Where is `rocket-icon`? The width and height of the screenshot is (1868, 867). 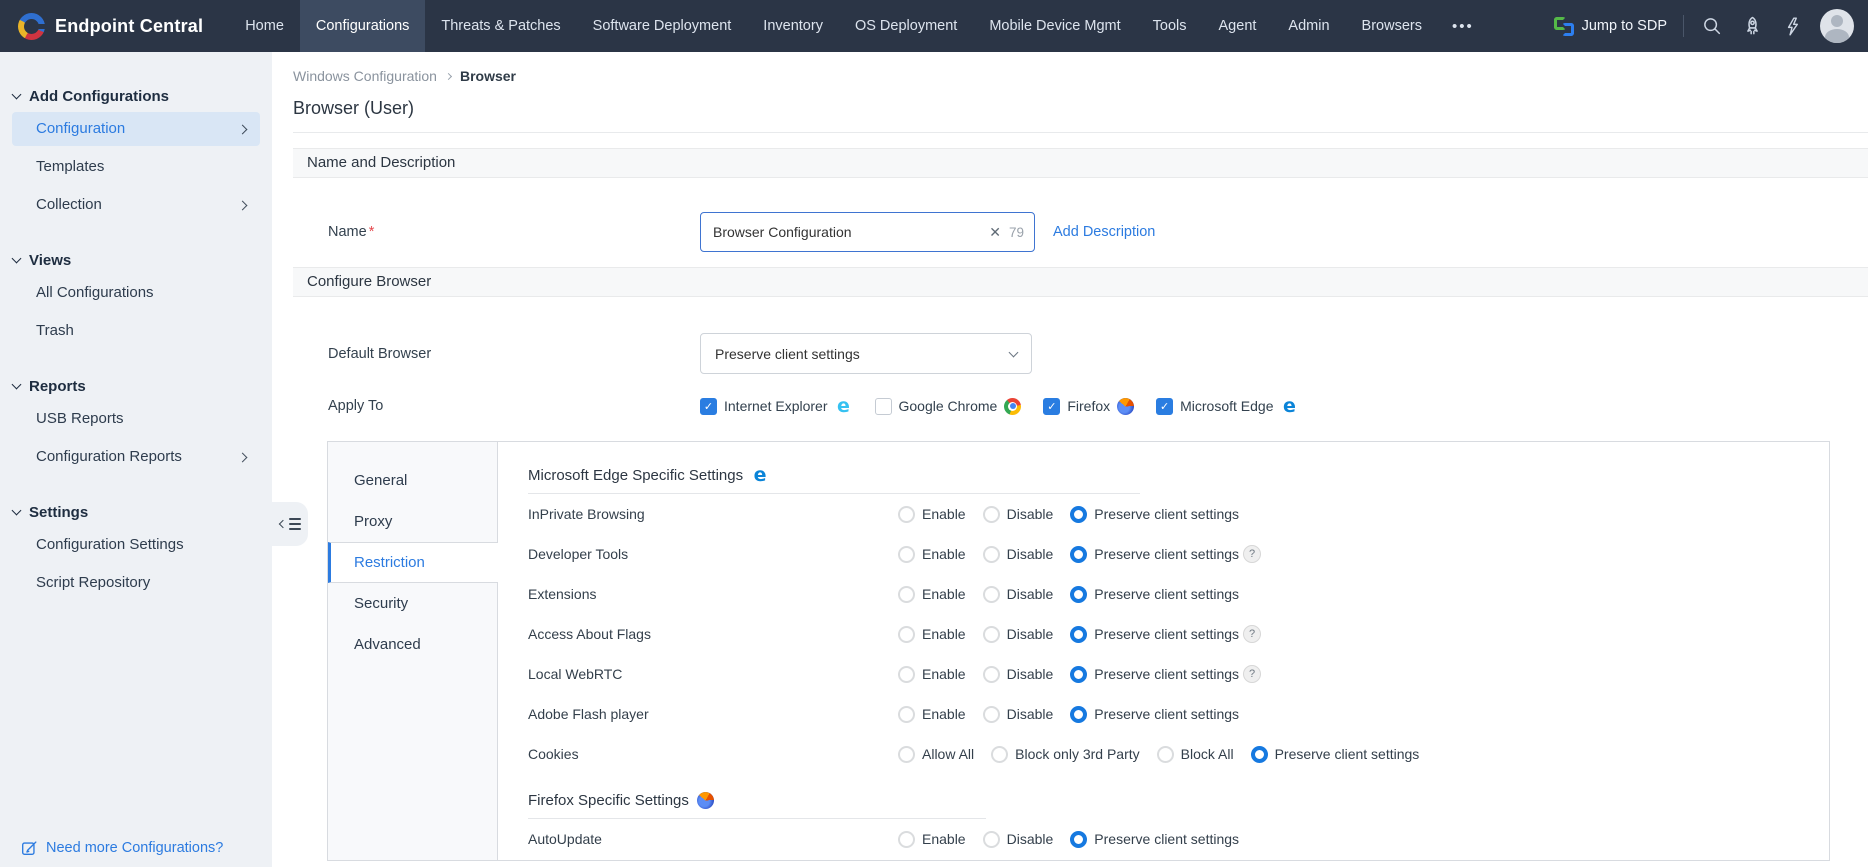 rocket-icon is located at coordinates (1752, 26).